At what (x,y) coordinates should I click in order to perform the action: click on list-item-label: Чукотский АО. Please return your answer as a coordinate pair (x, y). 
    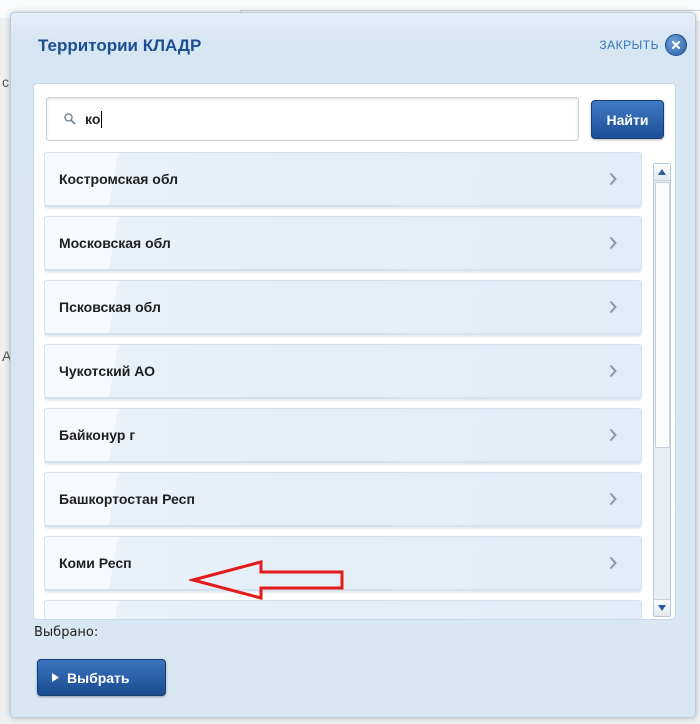
    Looking at the image, I should click on (107, 371).